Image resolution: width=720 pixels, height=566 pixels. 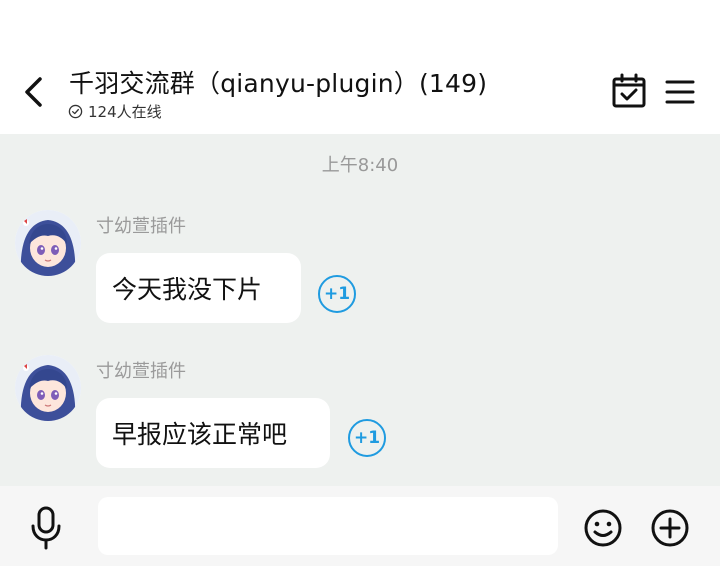 I want to click on message-timestamp: 上午8:40, so click(x=360, y=165).